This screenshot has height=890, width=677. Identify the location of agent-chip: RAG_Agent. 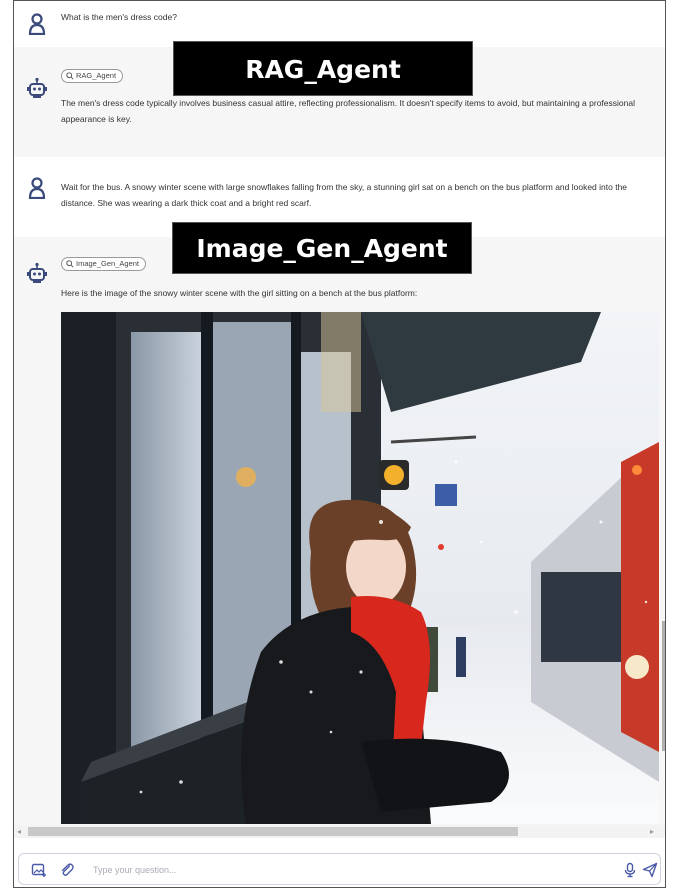
(92, 76).